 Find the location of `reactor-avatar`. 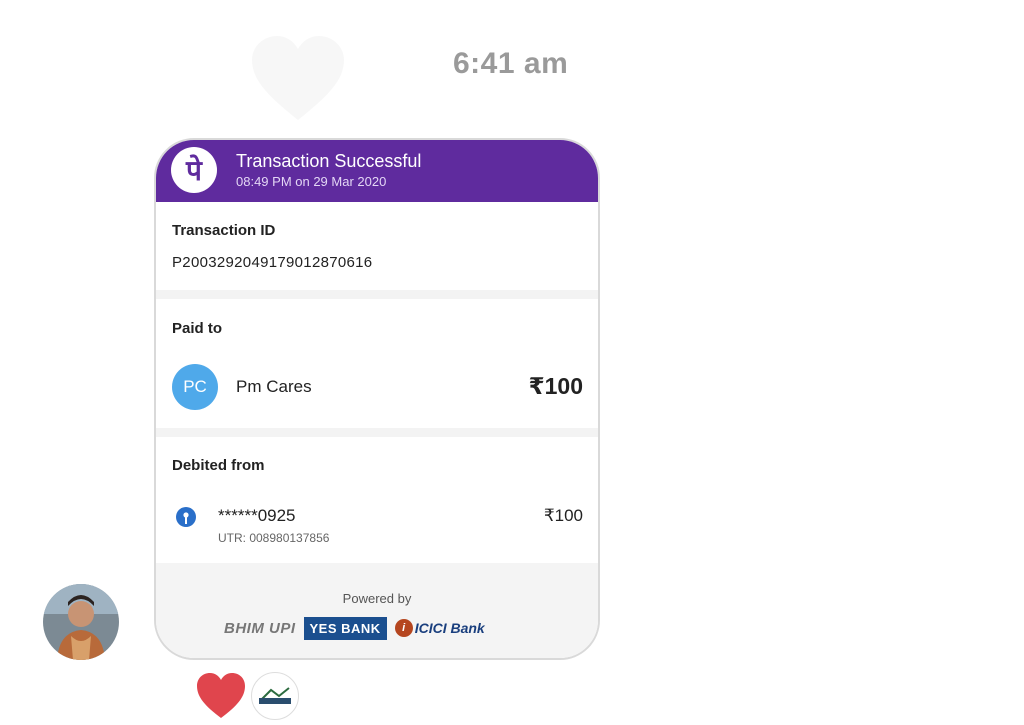

reactor-avatar is located at coordinates (275, 696).